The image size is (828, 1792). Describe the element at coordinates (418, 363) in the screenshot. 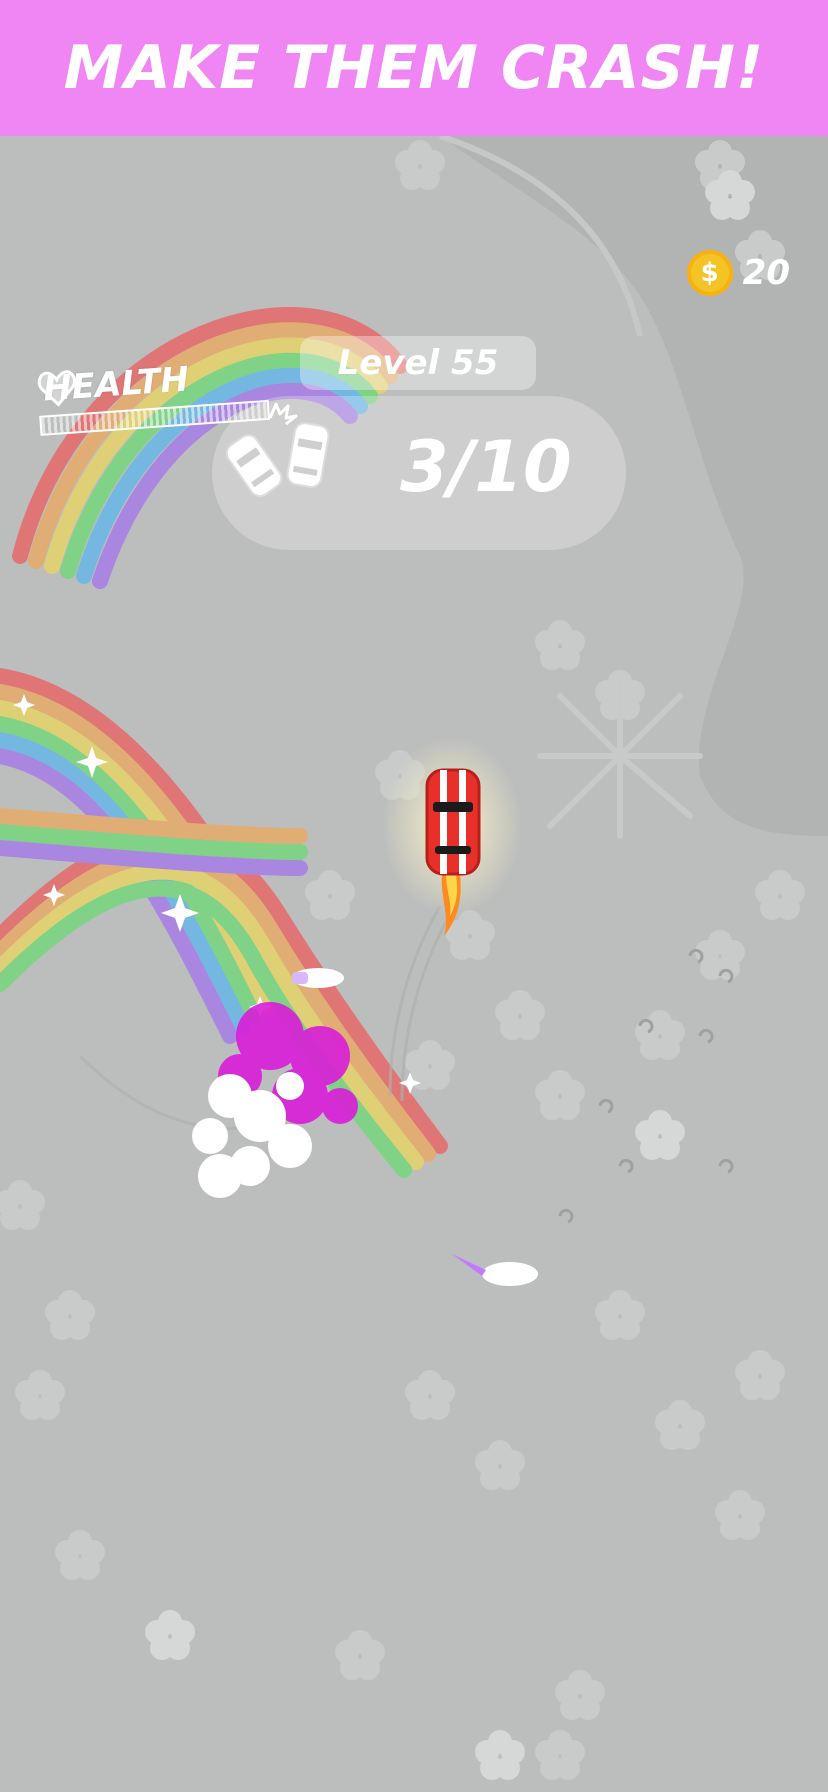

I see `level-label: Level 55` at that location.